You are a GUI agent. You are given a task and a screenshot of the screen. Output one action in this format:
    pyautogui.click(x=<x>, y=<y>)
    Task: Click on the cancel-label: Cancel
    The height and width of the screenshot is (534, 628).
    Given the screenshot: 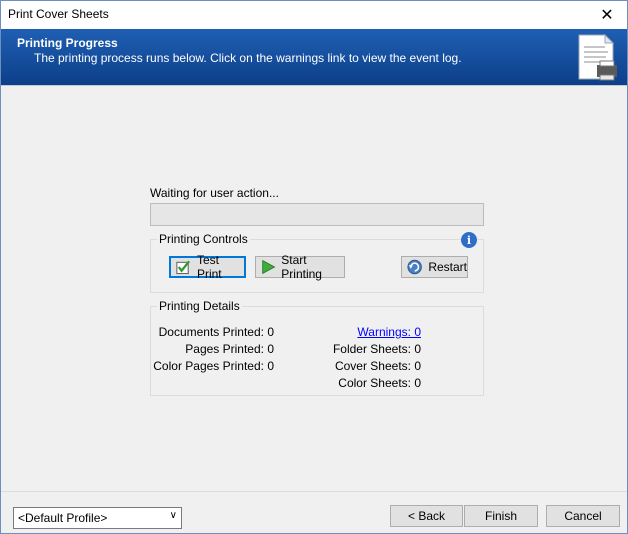 What is the action you would take?
    pyautogui.click(x=583, y=516)
    